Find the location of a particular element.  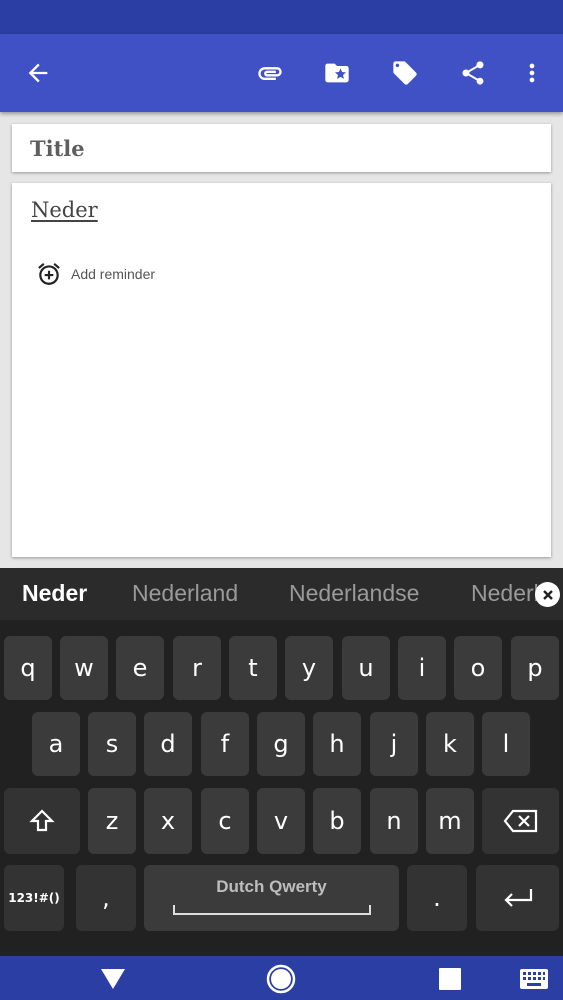

close-suggestions-button is located at coordinates (547, 594).